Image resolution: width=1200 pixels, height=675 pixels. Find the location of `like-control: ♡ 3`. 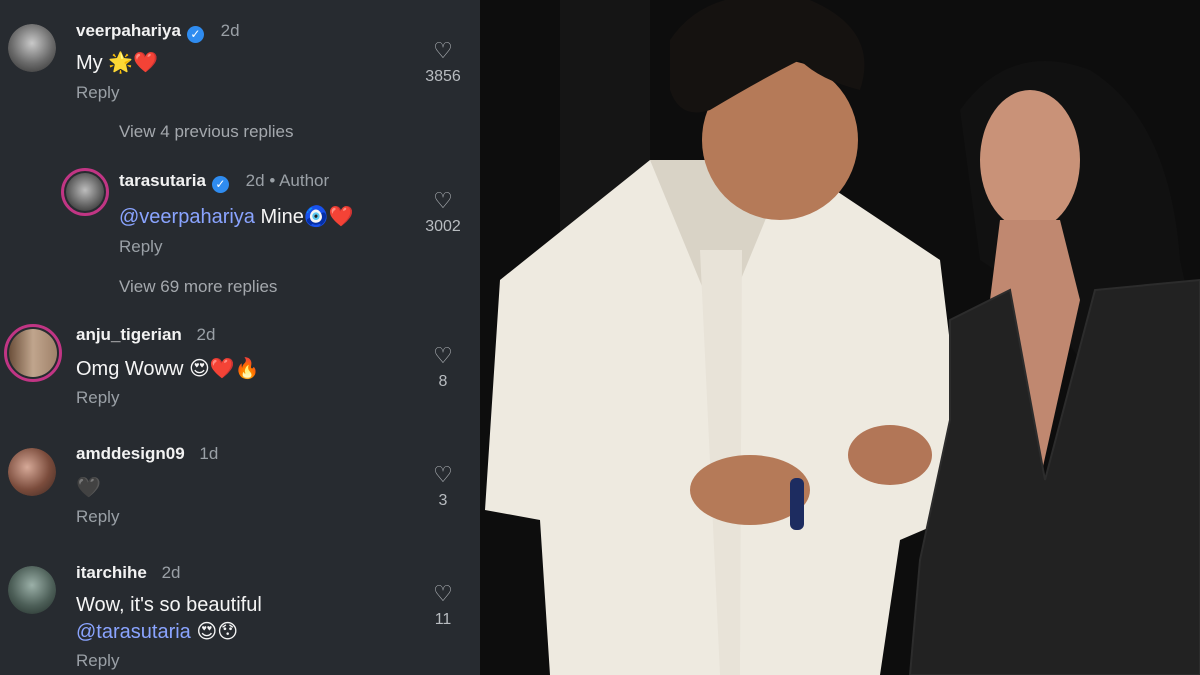

like-control: ♡ 3 is located at coordinates (443, 487).